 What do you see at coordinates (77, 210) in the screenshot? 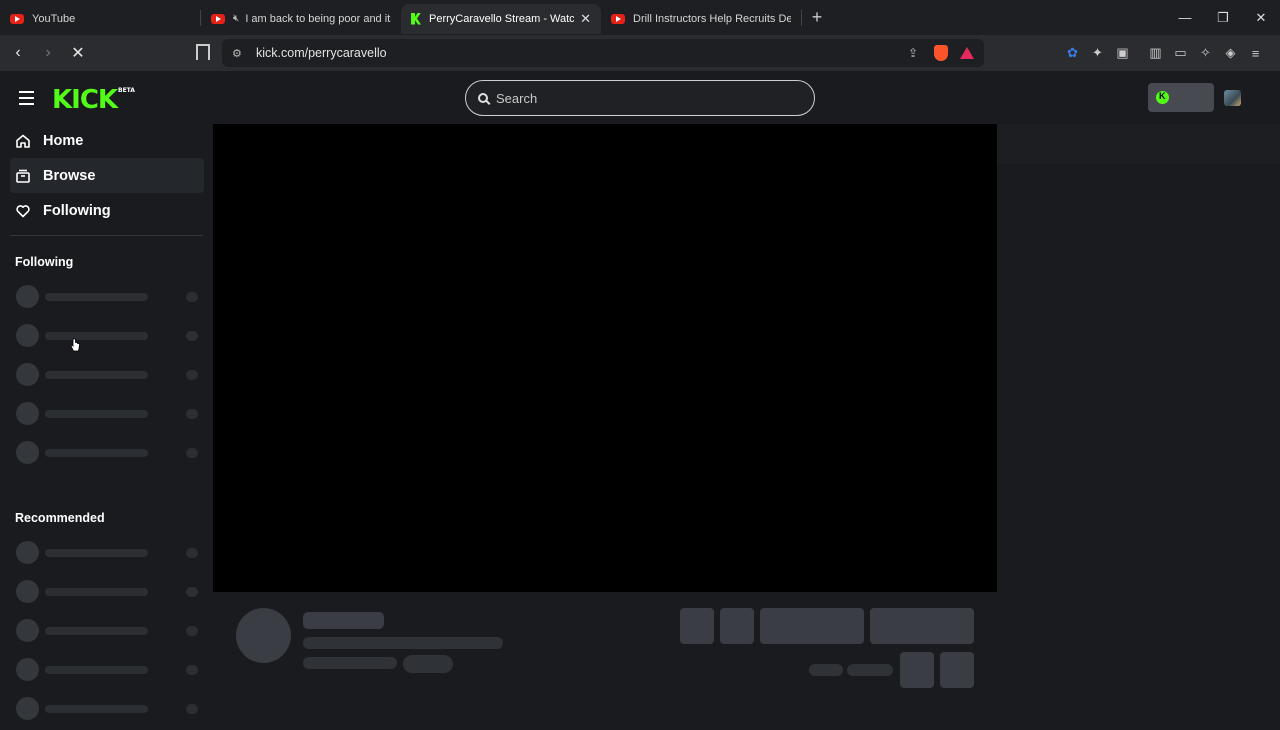
I see `sidebar-item-label: Following` at bounding box center [77, 210].